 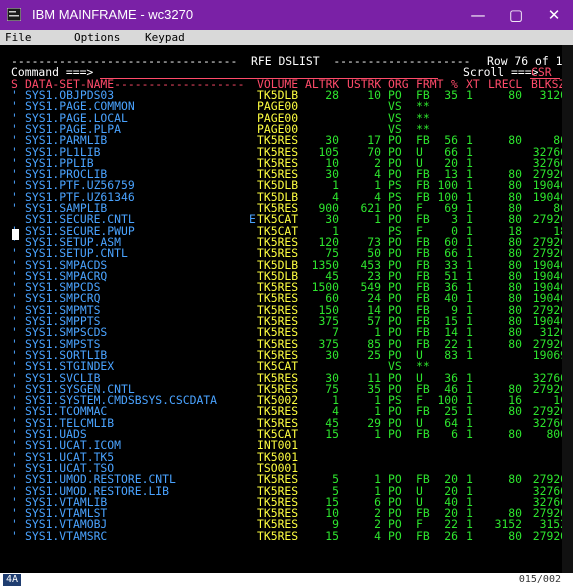 I want to click on menu-keypad: Keypad, so click(x=165, y=37).